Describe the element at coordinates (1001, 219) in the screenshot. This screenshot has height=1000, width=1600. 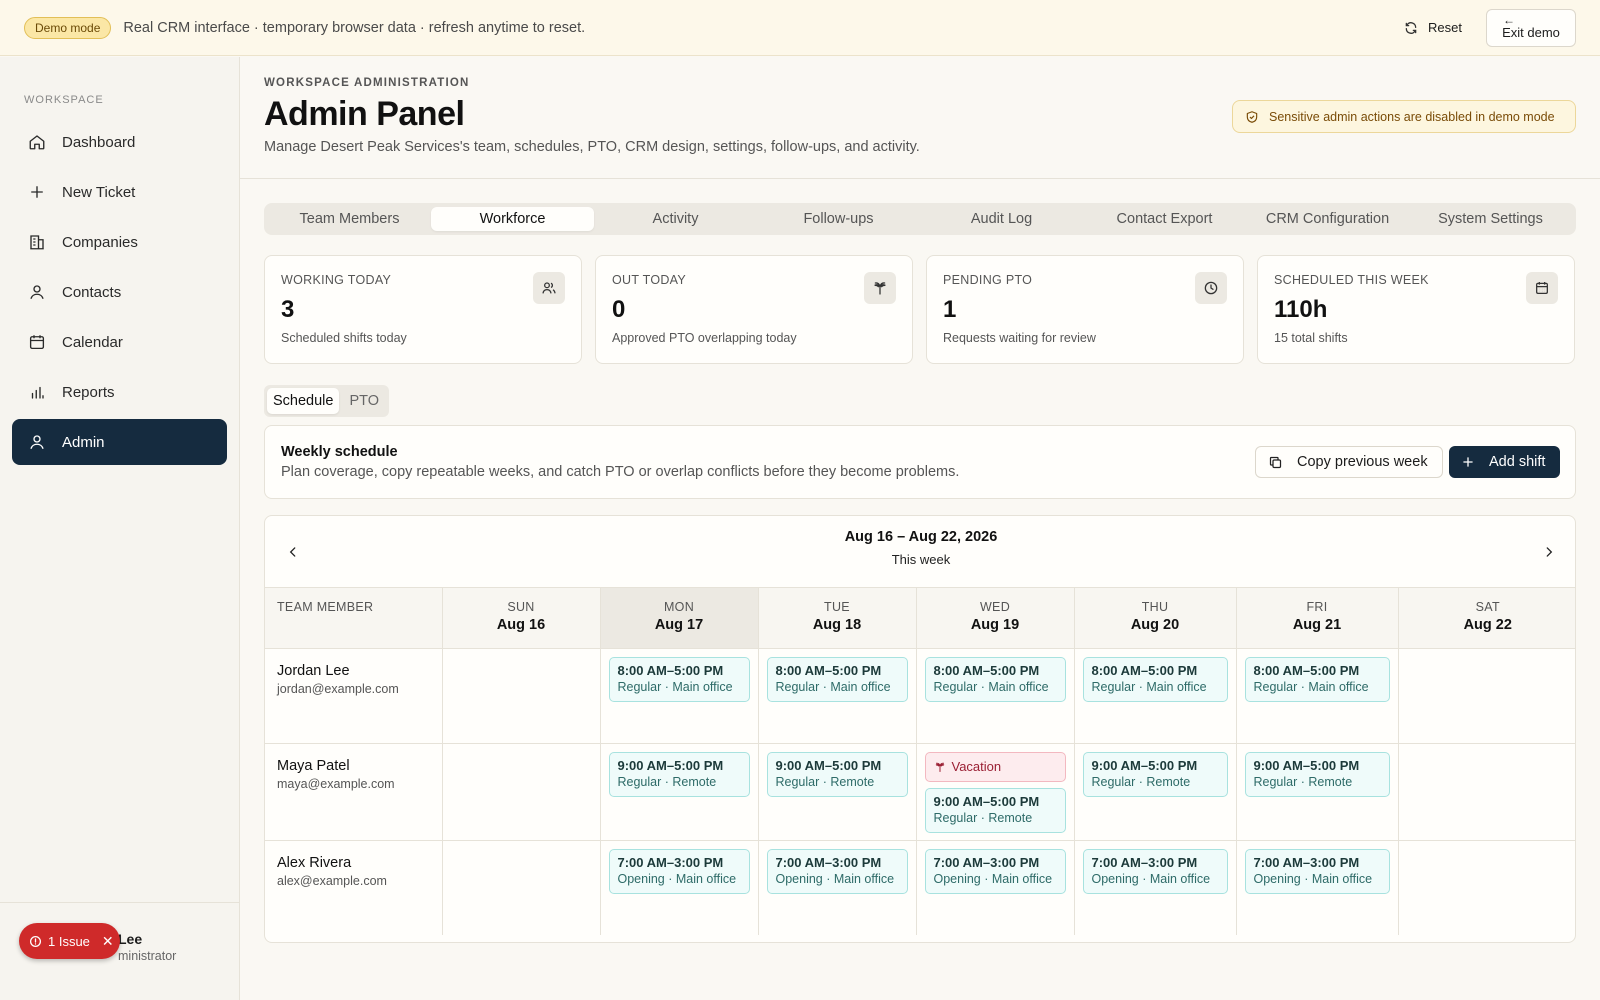
I see `tab-audit-log: Audit Log` at that location.